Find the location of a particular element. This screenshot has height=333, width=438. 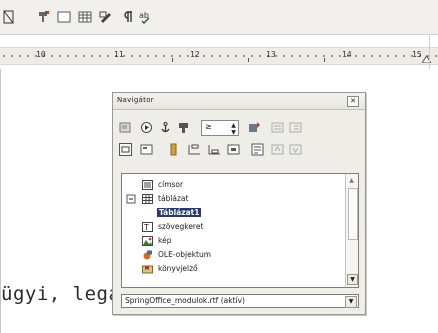

move-chapter-up-icon is located at coordinates (277, 149).